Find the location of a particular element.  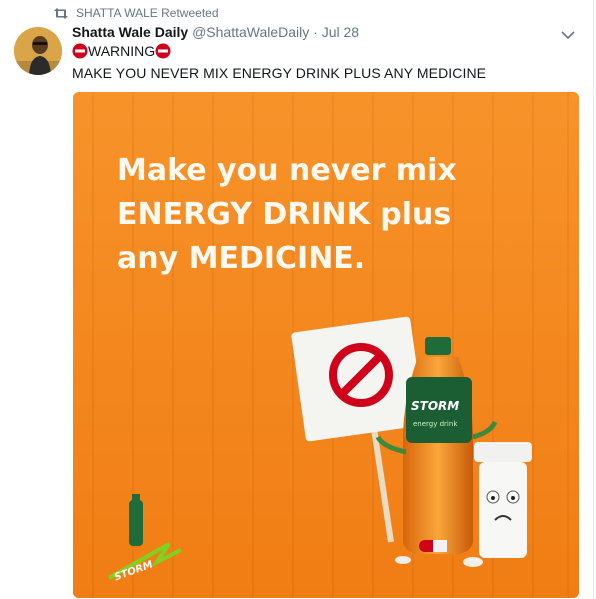

medicine-bottle is located at coordinates (503, 500).